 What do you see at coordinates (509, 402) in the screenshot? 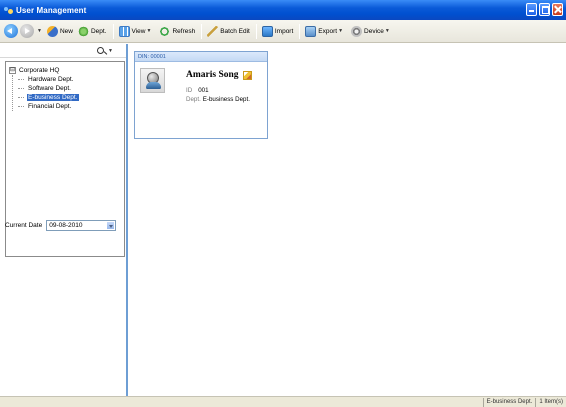
I see `status-department: E-business Dept.` at bounding box center [509, 402].